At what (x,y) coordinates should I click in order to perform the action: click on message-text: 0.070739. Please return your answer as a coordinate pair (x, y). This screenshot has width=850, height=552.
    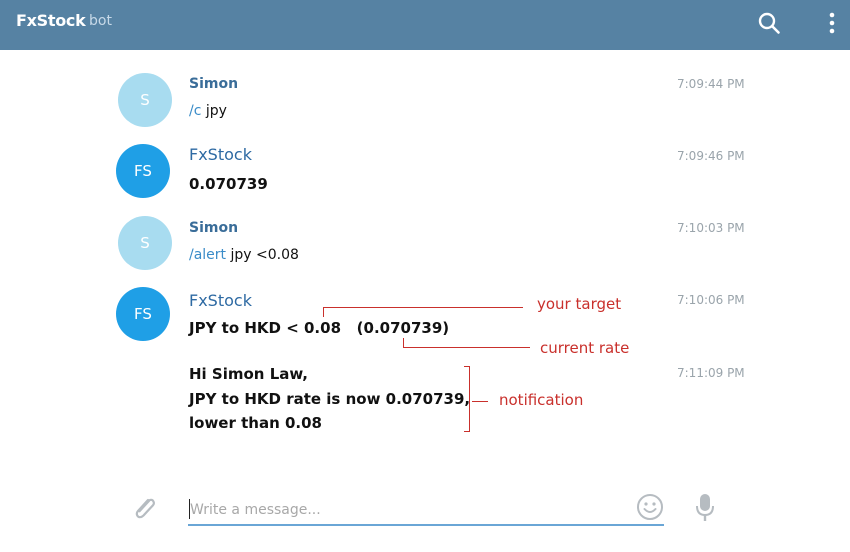
    Looking at the image, I should click on (228, 184).